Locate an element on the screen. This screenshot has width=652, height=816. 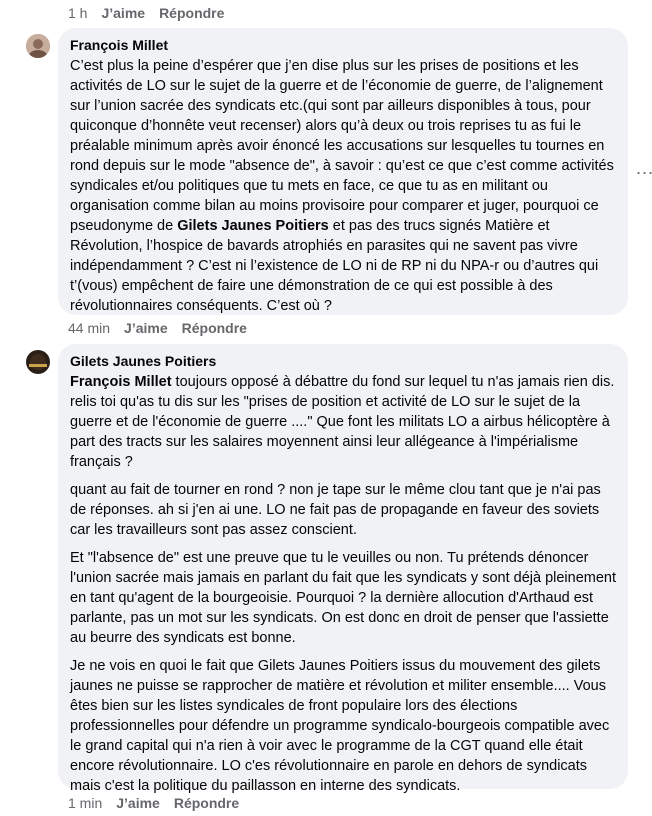
comment-actions: 1 min J’aime Répondre is located at coordinates (153, 803).